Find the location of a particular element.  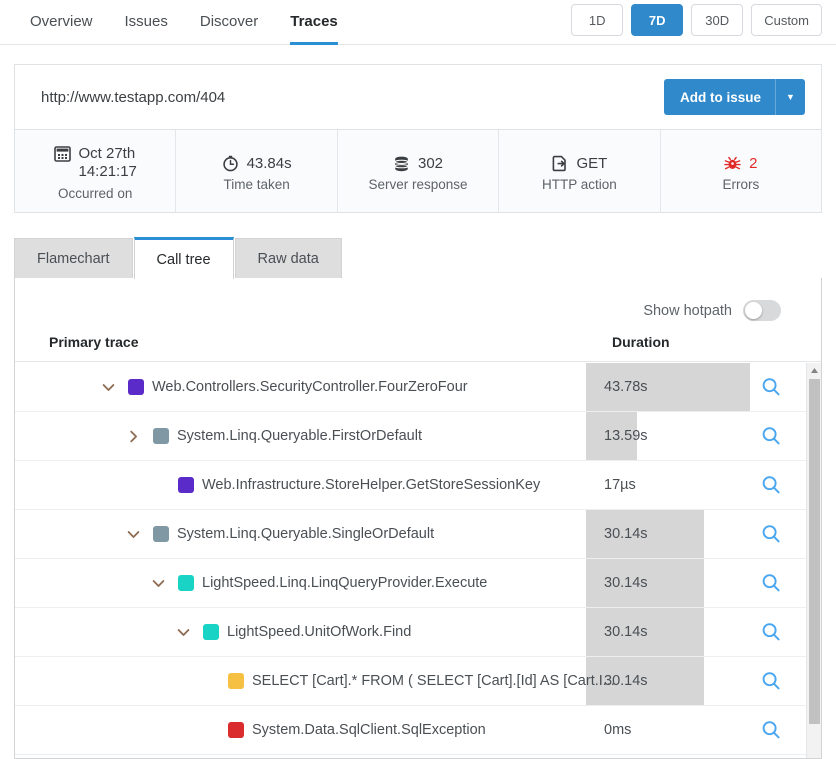

trace-duration: 43.78s is located at coordinates (626, 387).